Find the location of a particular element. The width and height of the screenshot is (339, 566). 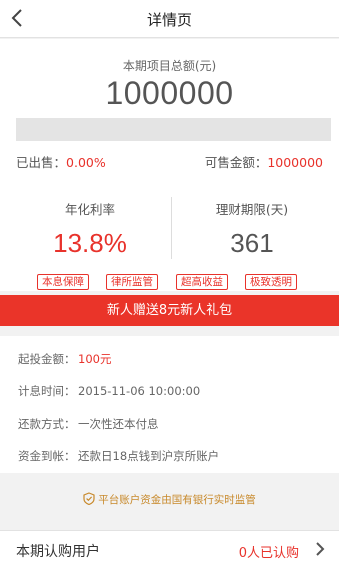

annual-rate-label: 年化利率 is located at coordinates (89, 209).